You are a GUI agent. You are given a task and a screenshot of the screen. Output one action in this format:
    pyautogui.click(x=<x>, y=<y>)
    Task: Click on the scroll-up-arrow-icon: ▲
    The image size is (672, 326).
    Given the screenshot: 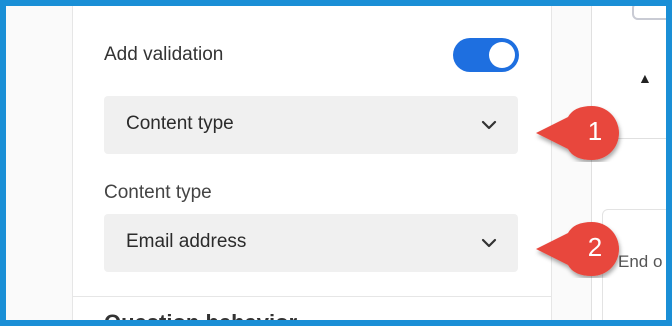 What is the action you would take?
    pyautogui.click(x=645, y=78)
    